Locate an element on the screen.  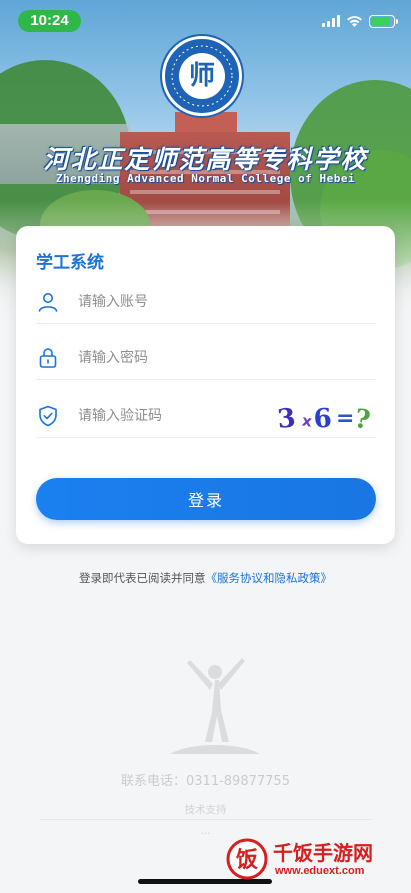
agreement-prefix: 登录即代表已阅读并同意 is located at coordinates (142, 578).